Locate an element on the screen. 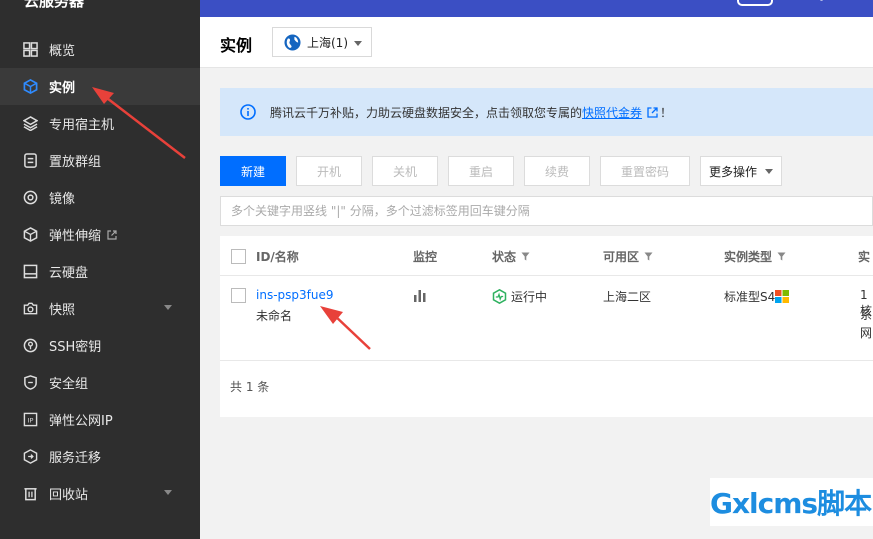 This screenshot has height=539, width=873. host-layers-icon is located at coordinates (30, 124).